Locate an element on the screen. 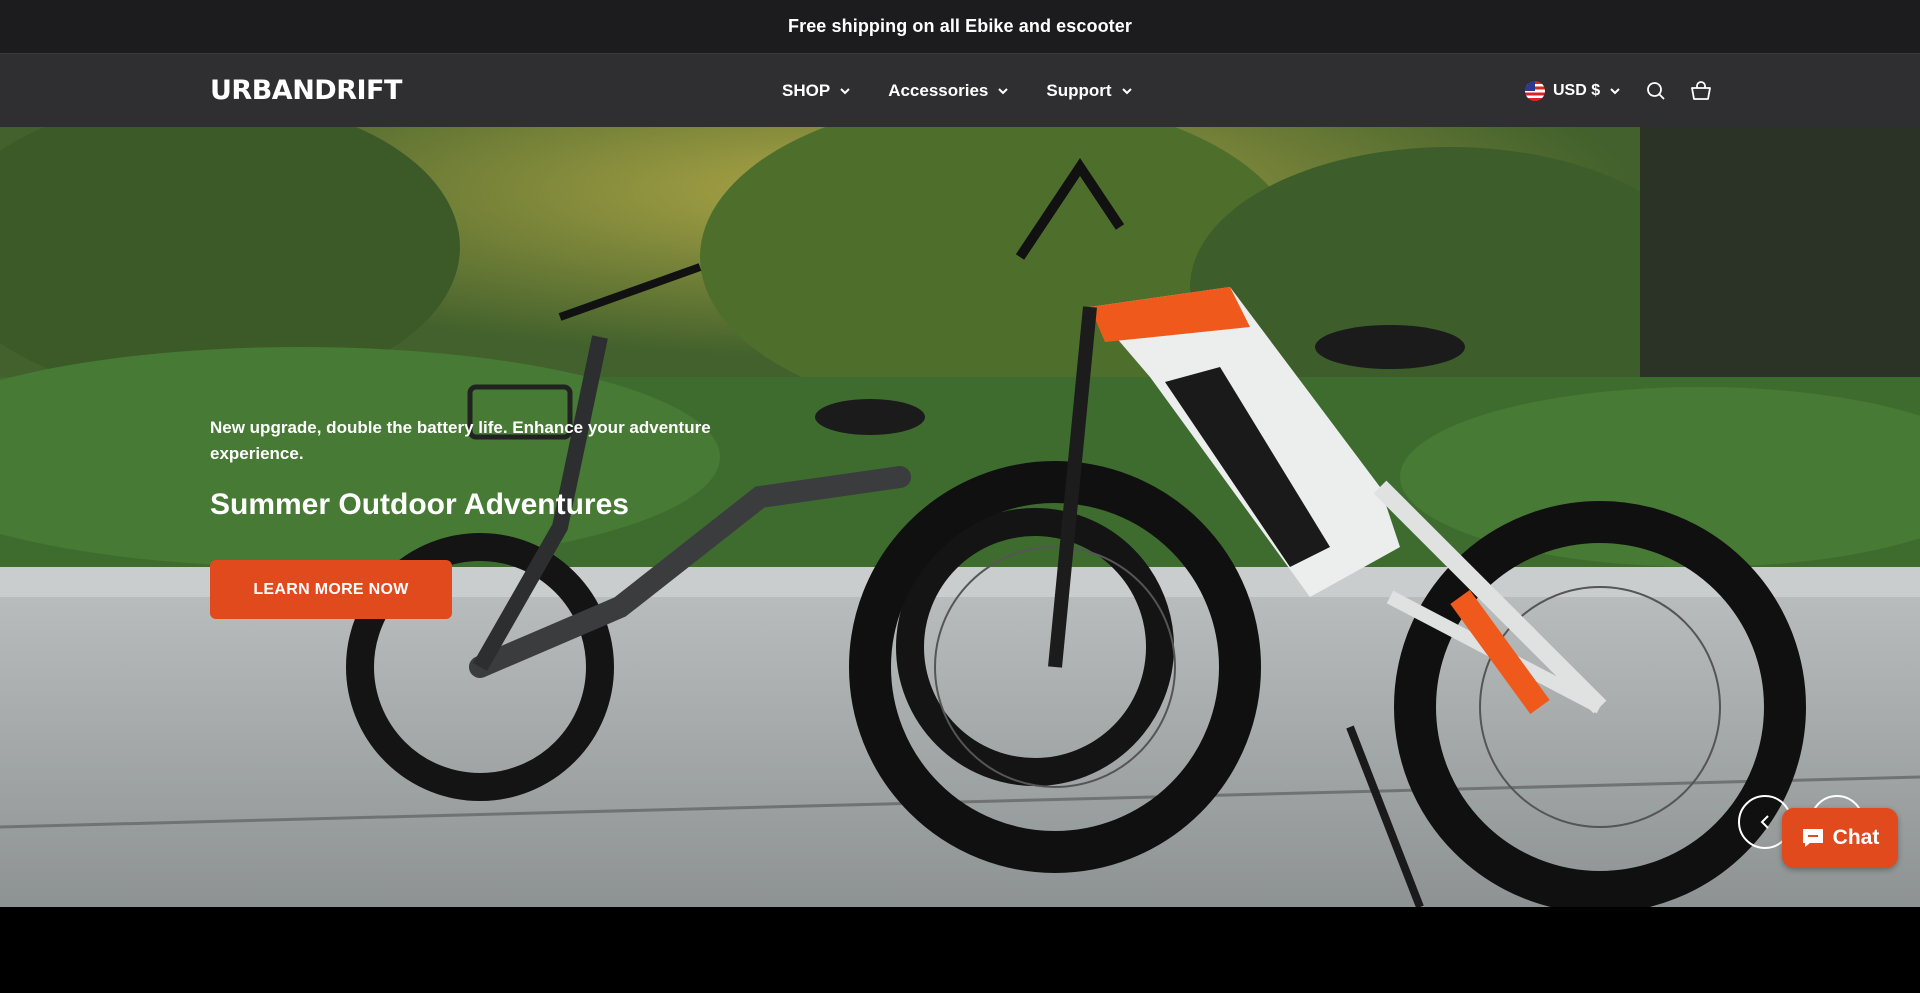 The image size is (1920, 993). hero-headline: Summer Outdoor Adventures is located at coordinates (419, 504).